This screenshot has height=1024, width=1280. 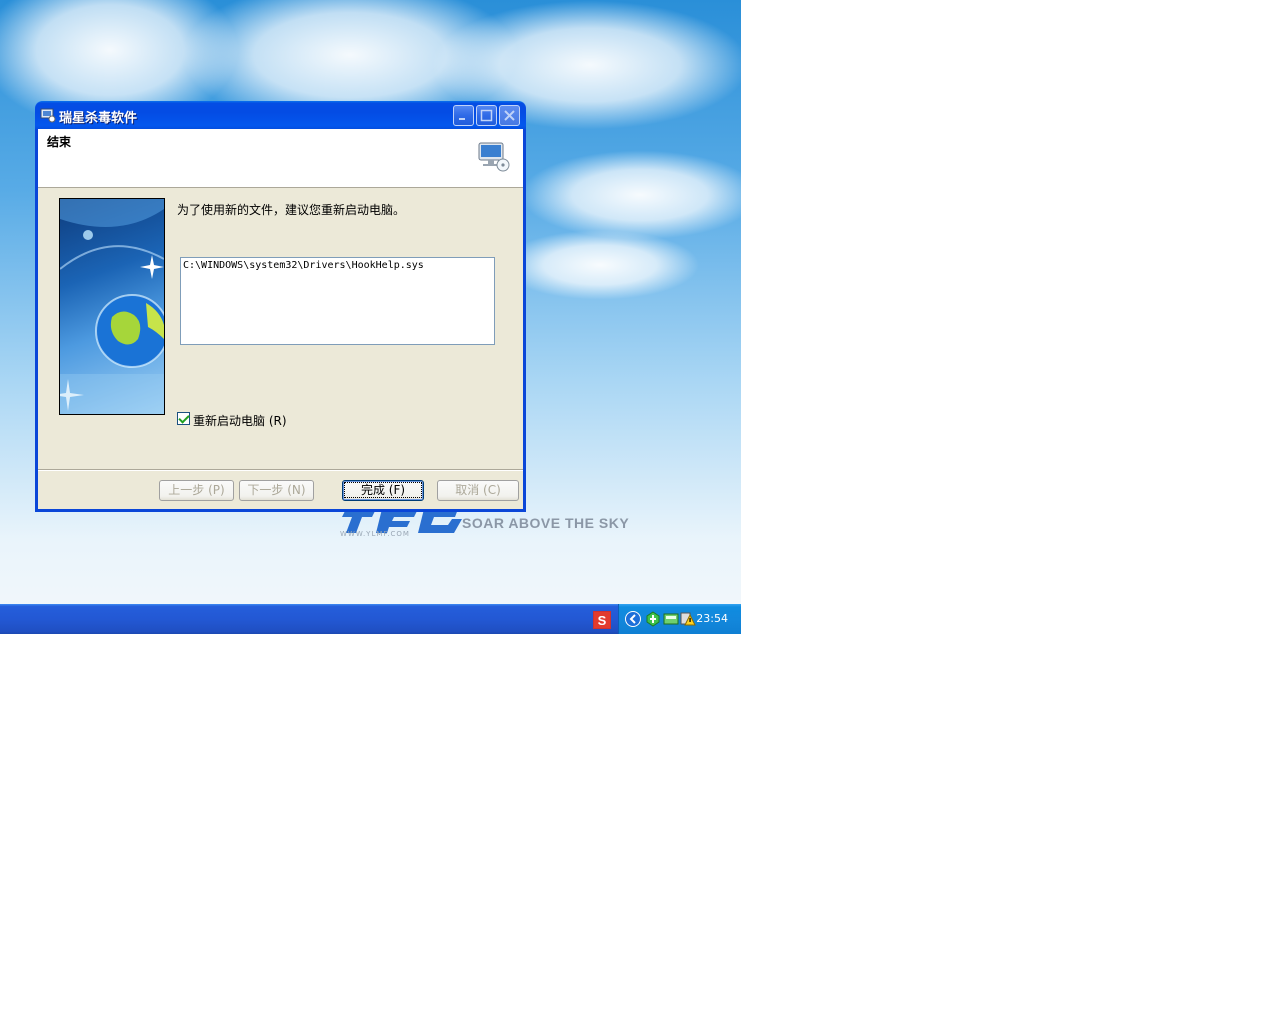 I want to click on restart-checkbox, so click(x=183, y=418).